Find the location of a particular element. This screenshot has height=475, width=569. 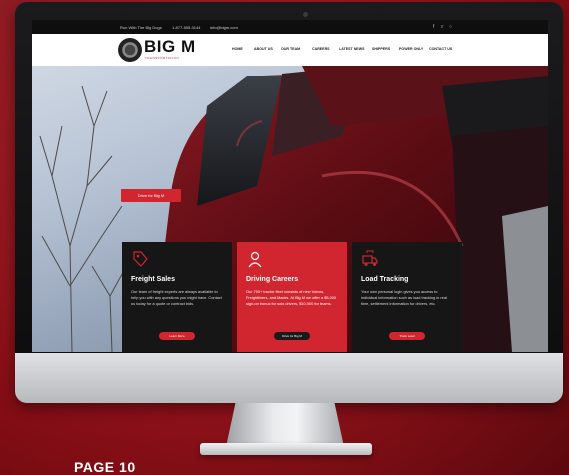

instagram-icon: ○ is located at coordinates (450, 27).